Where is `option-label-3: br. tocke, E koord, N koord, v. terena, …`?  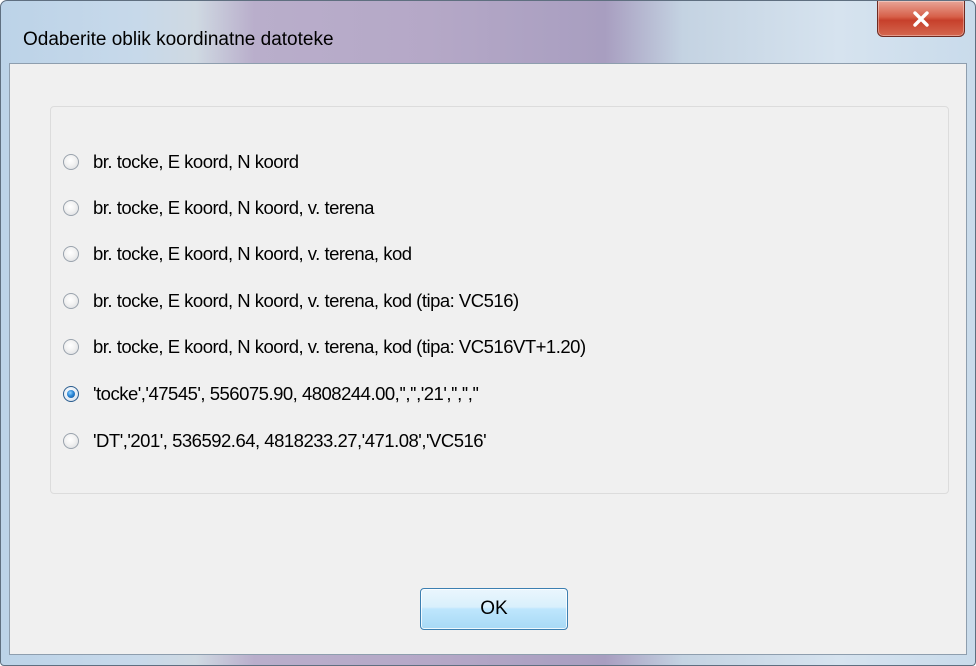
option-label-3: br. tocke, E koord, N koord, v. terena, … is located at coordinates (252, 253).